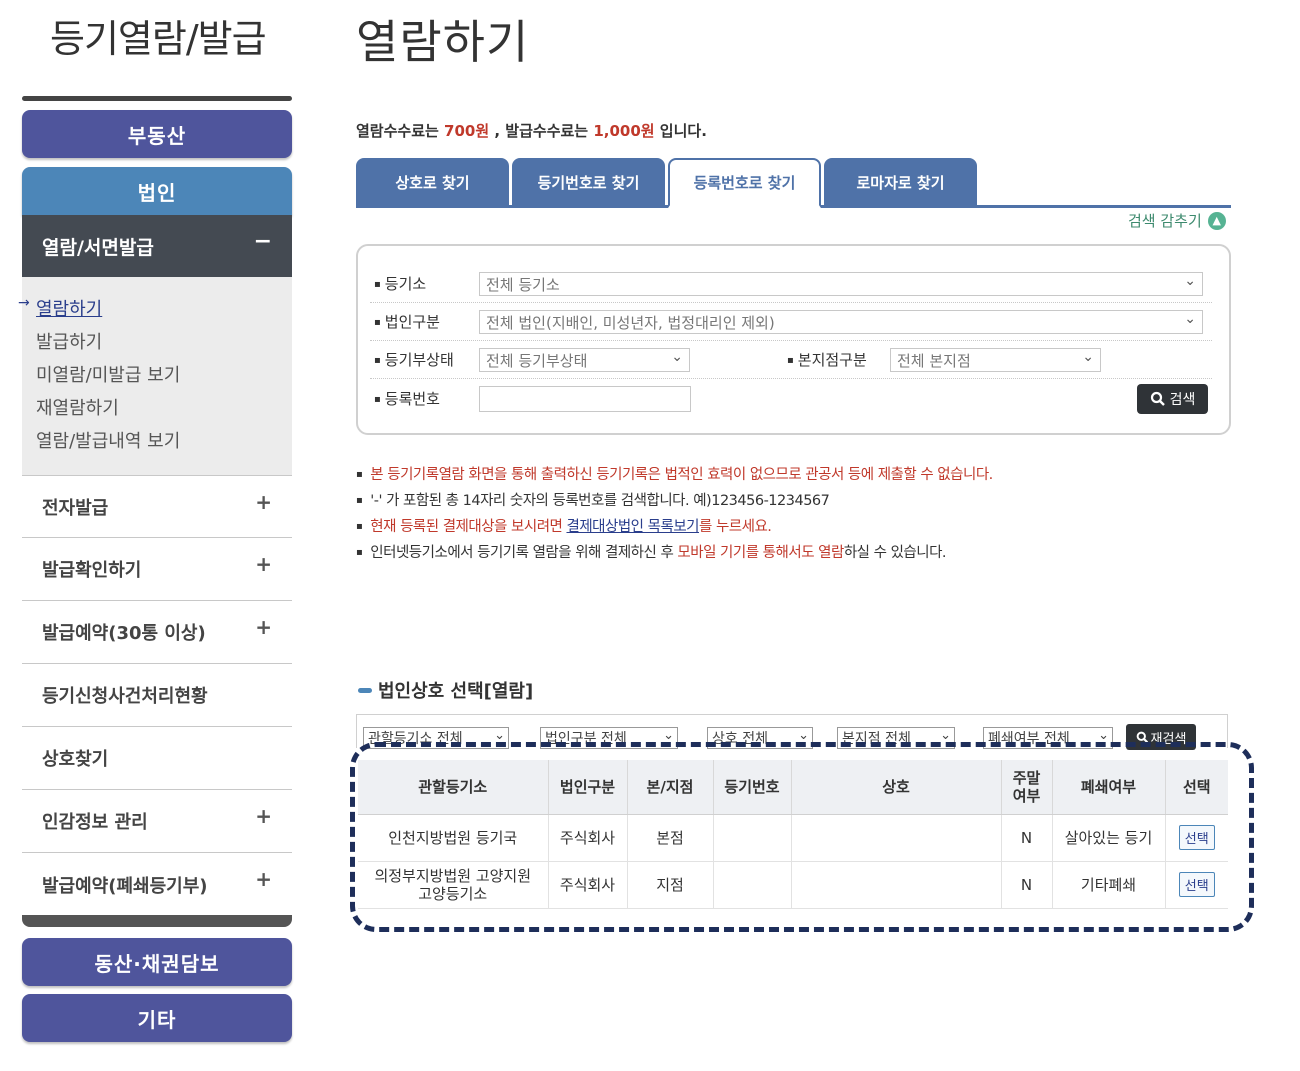 The width and height of the screenshot is (1300, 1071). I want to click on registry-value: 전체 등기소, so click(523, 284).